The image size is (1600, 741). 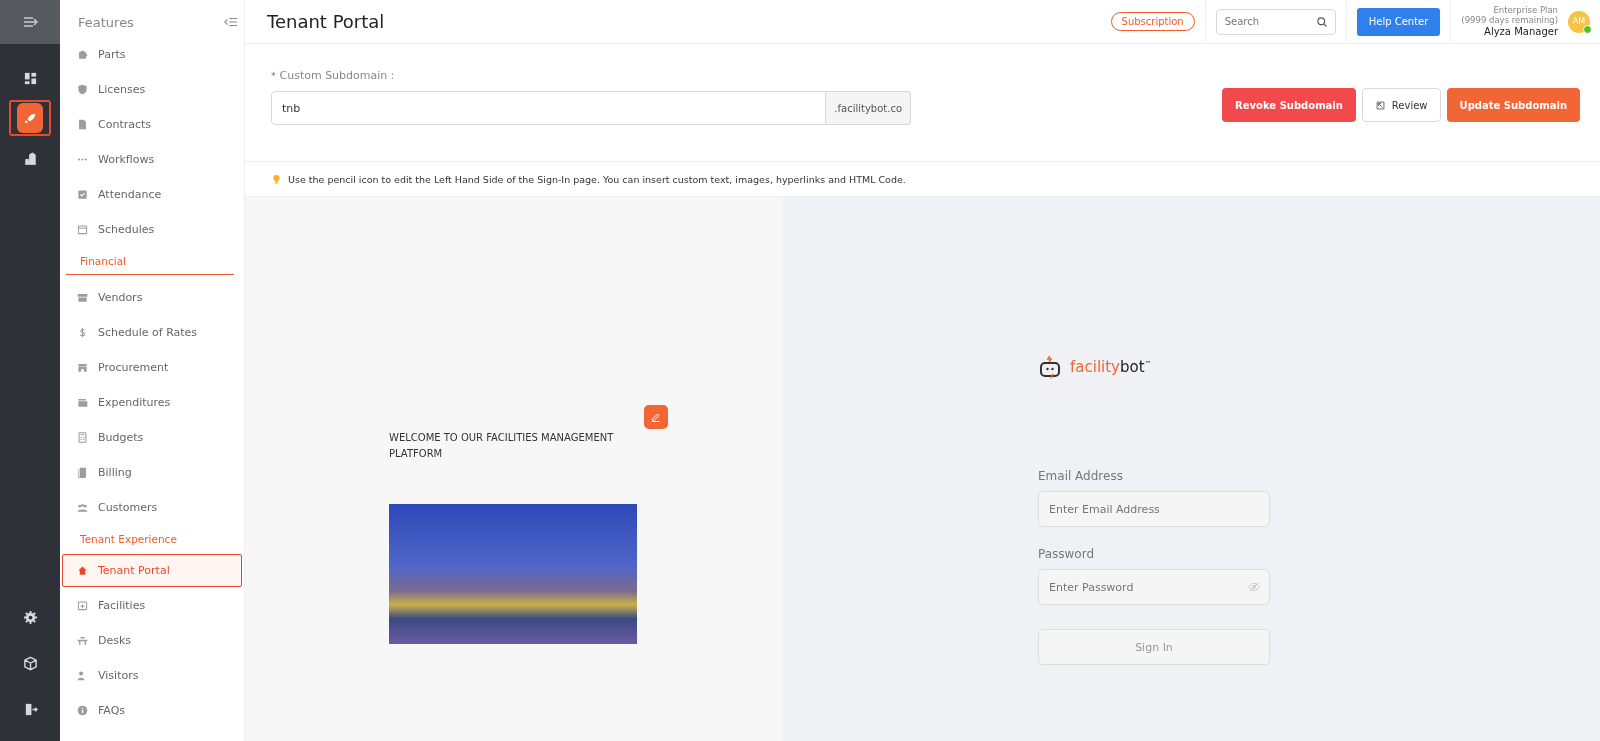 I want to click on dollar-icon, so click(x=82, y=332).